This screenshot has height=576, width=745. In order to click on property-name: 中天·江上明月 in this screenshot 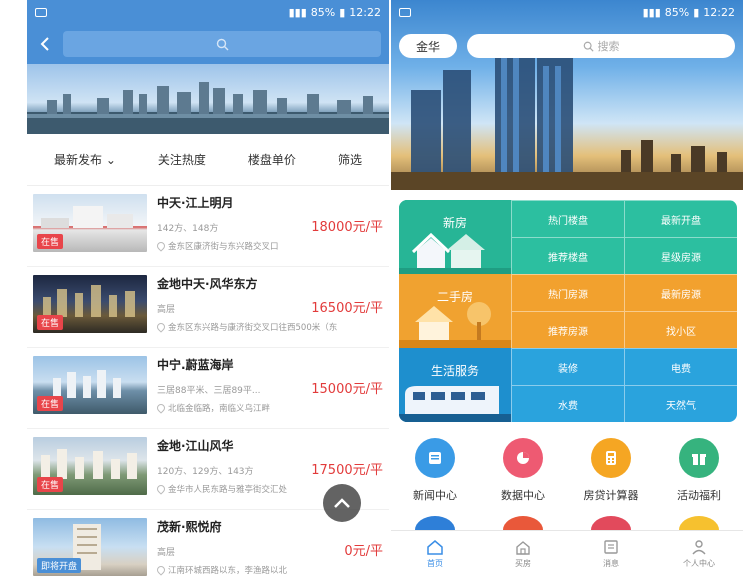, I will do `click(195, 203)`.